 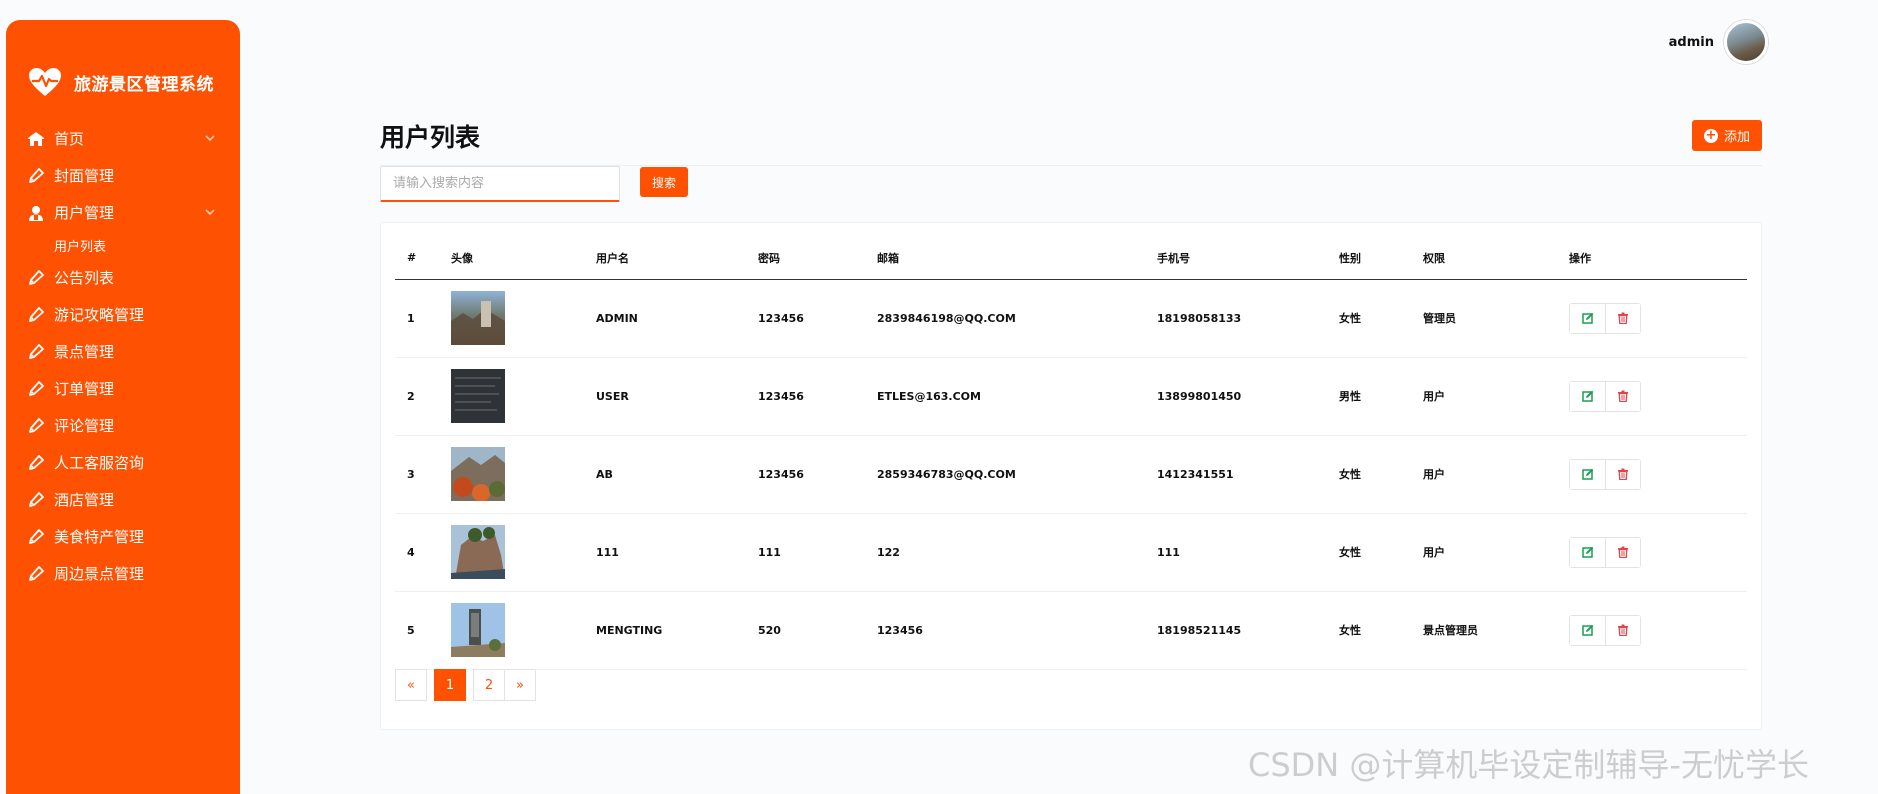 I want to click on sidebar-item-travel-guides: 游记攻略管理, so click(x=123, y=314).